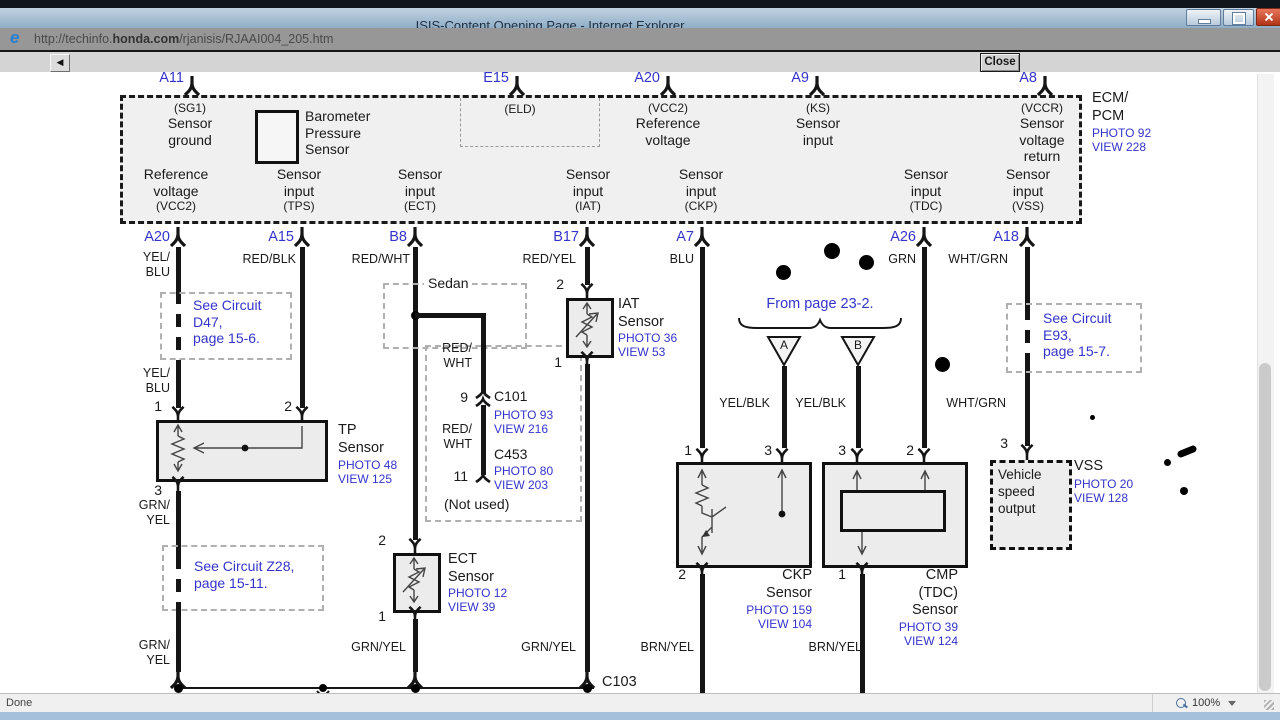 This screenshot has width=1280, height=720. I want to click on ks-label: (KS) Sensor input, so click(818, 124).